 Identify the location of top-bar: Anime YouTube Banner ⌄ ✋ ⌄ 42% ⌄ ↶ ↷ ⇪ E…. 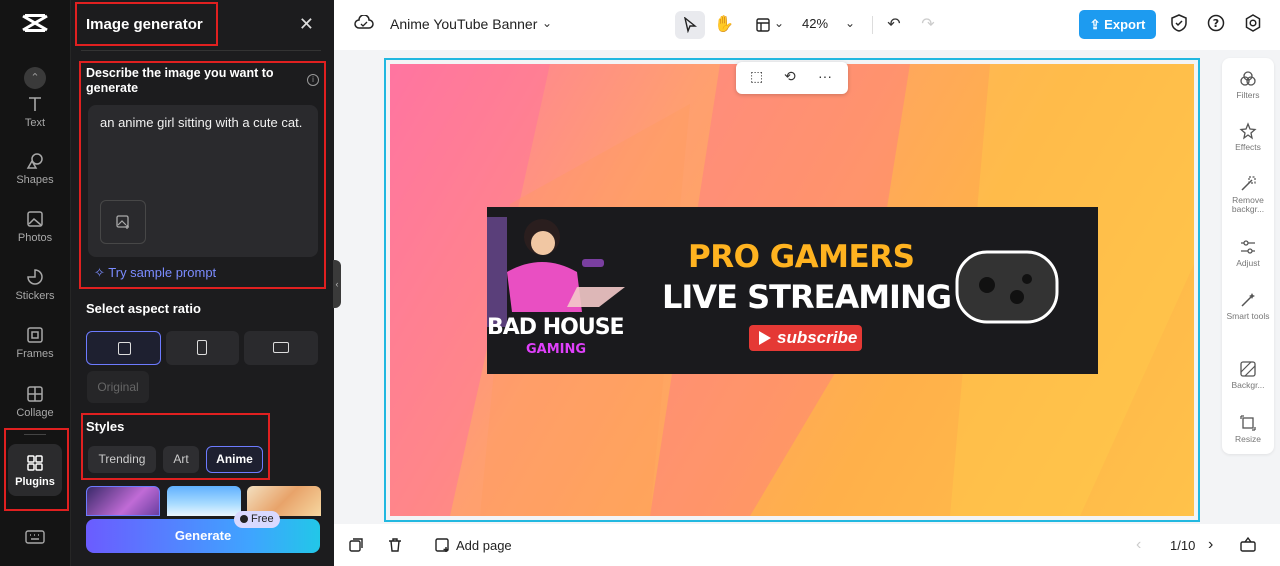
(807, 25).